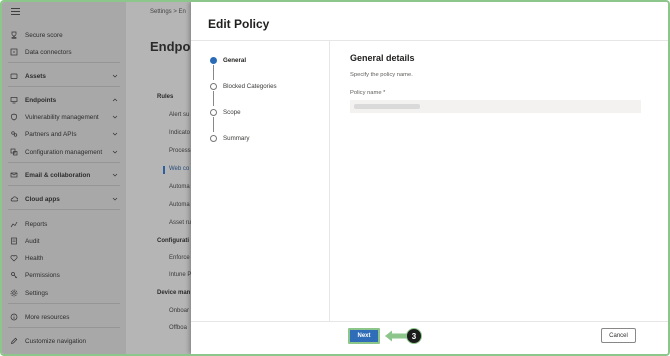 The image size is (670, 356). I want to click on nav-item-label: Email & collaboration, so click(58, 175).